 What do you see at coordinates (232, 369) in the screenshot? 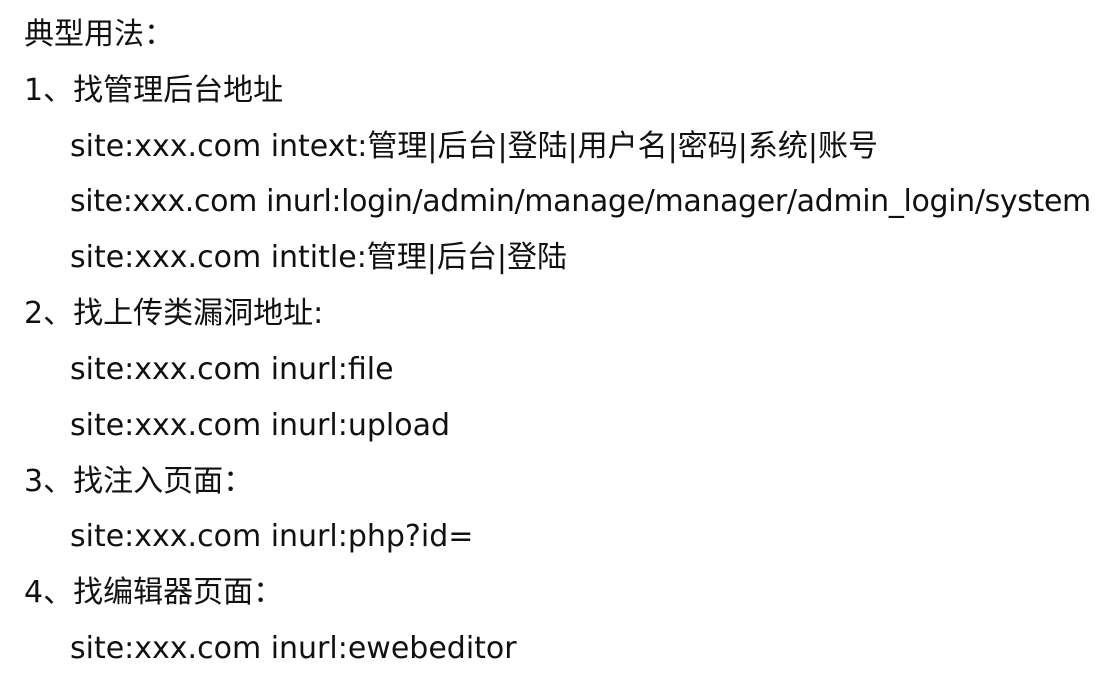
I see `query-line: site:xxx.com inurl:file` at bounding box center [232, 369].